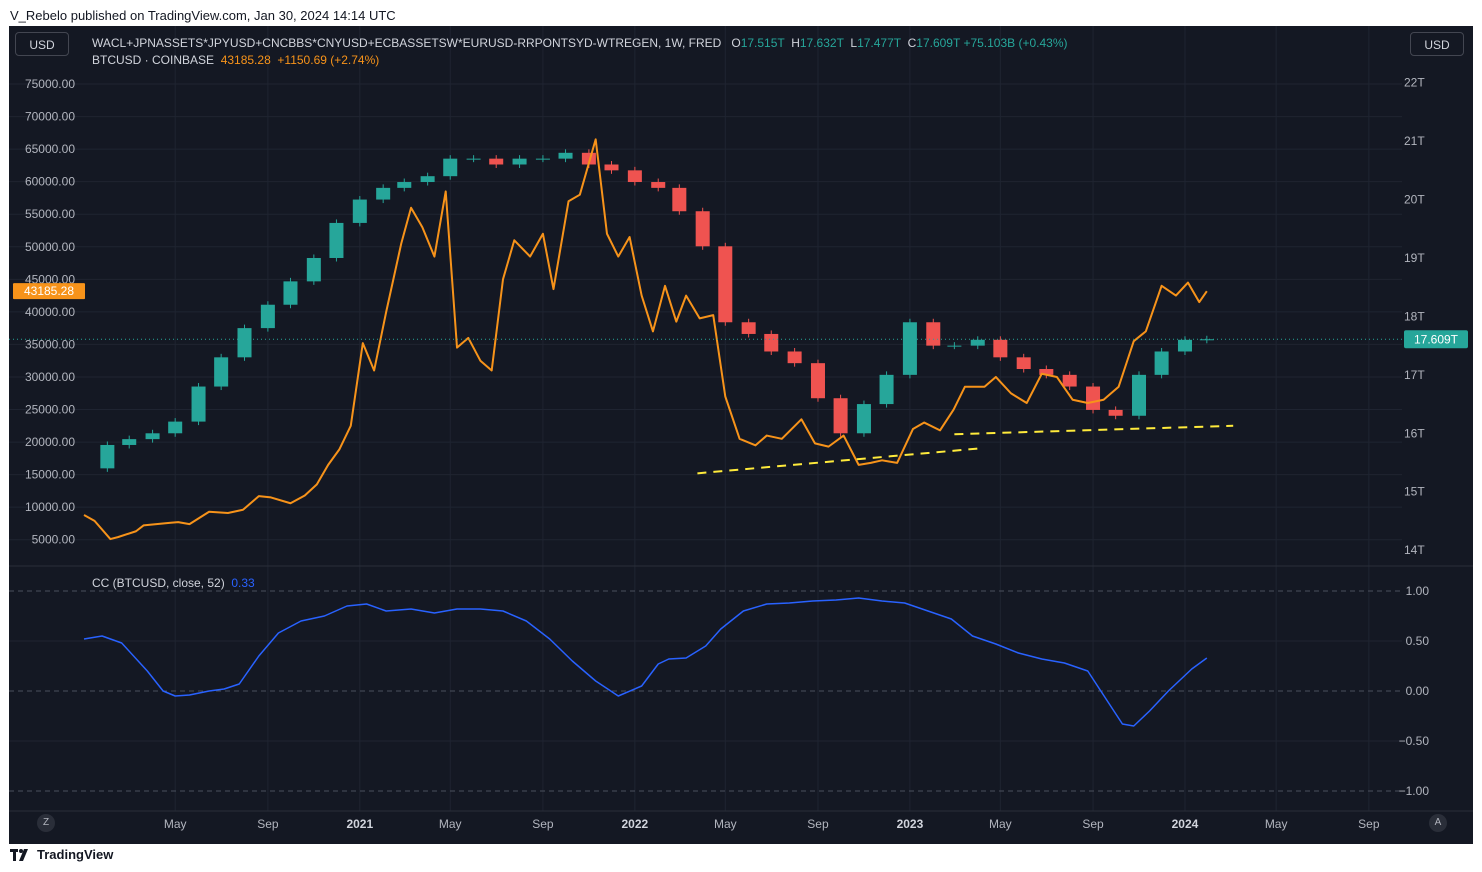  I want to click on cc-axis-label: −1.00, so click(1414, 791).